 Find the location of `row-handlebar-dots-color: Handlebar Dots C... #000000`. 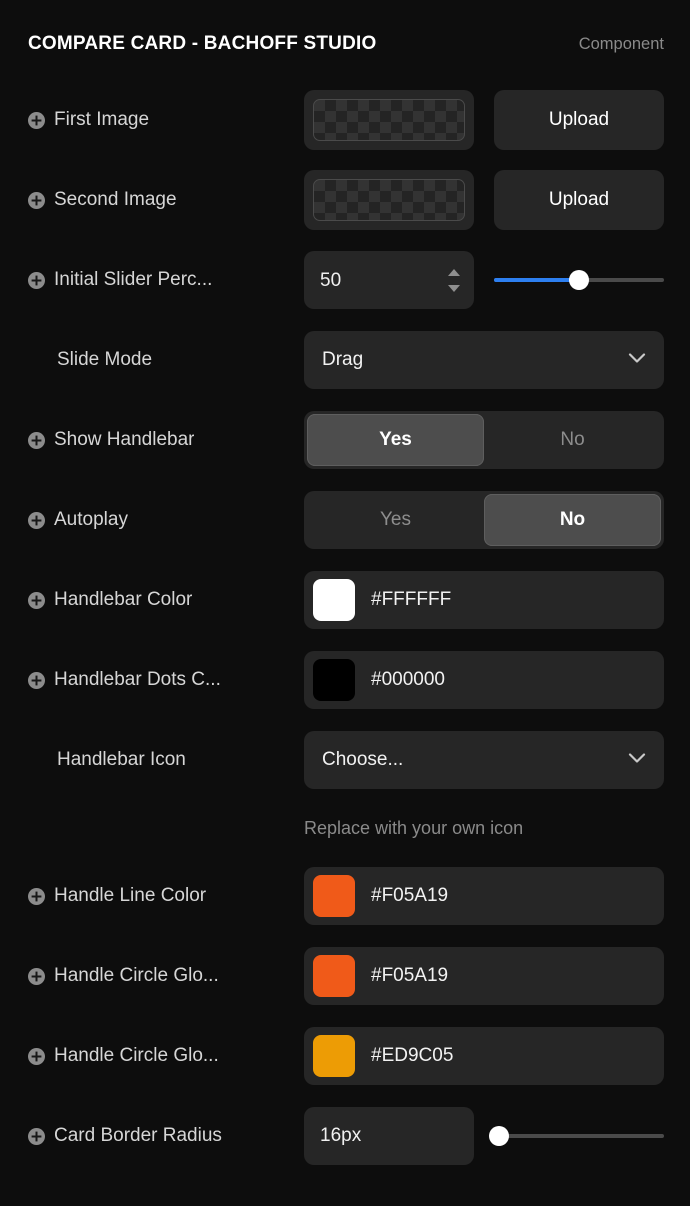

row-handlebar-dots-color: Handlebar Dots C... #000000 is located at coordinates (345, 680).